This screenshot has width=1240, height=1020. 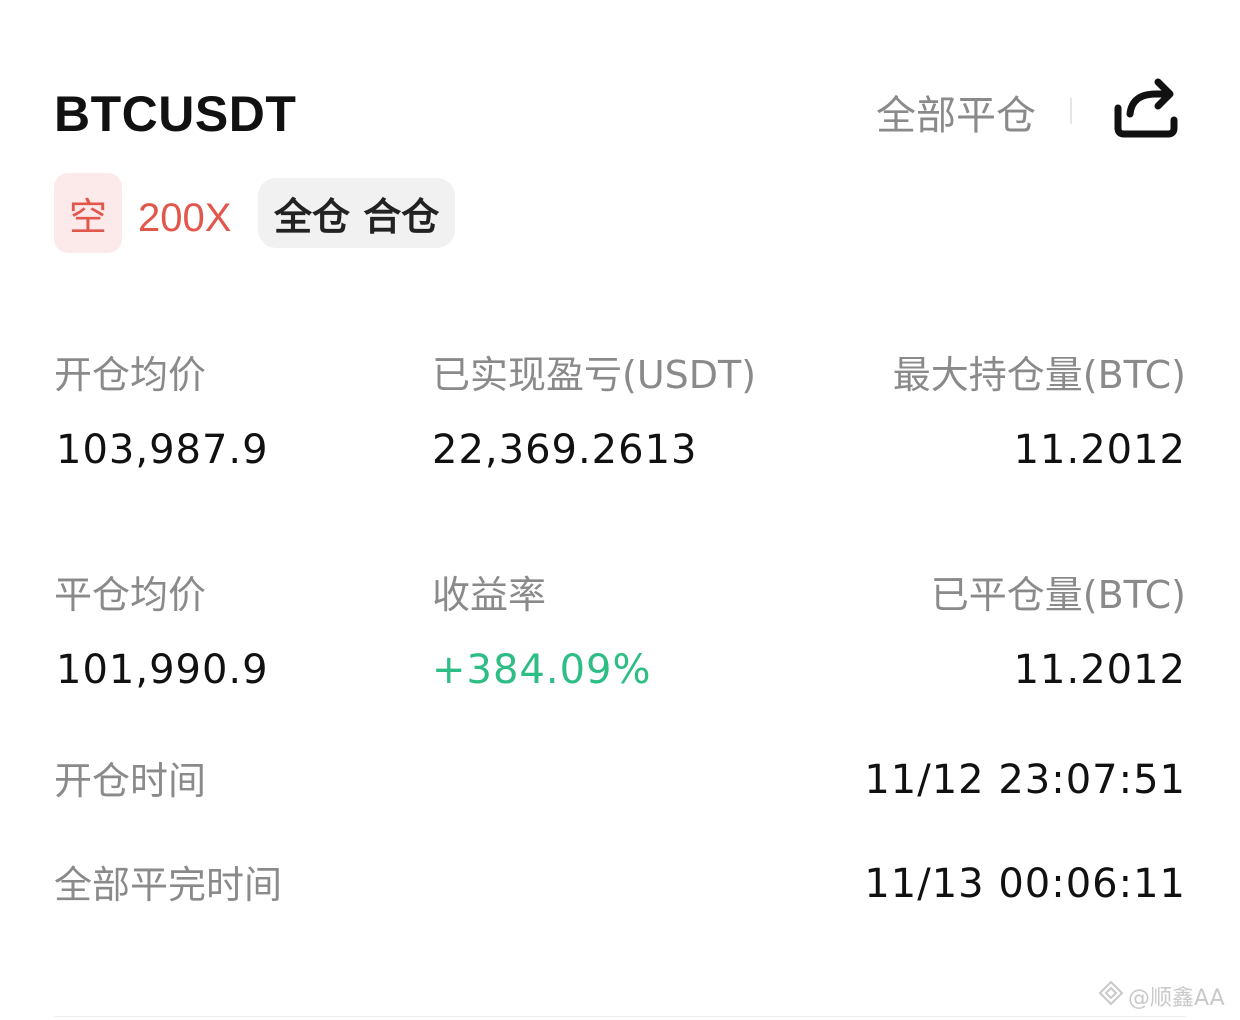 I want to click on direction-badge: 空, so click(x=88, y=213).